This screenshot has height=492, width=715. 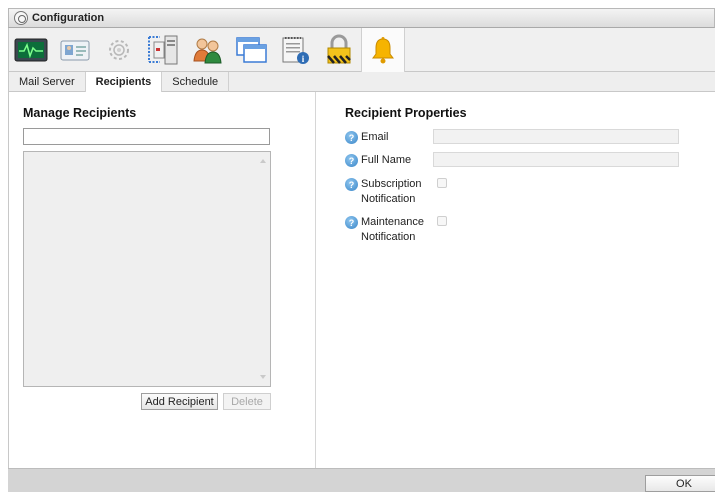 What do you see at coordinates (124, 82) in the screenshot?
I see `tab-recipients: Recipients` at bounding box center [124, 82].